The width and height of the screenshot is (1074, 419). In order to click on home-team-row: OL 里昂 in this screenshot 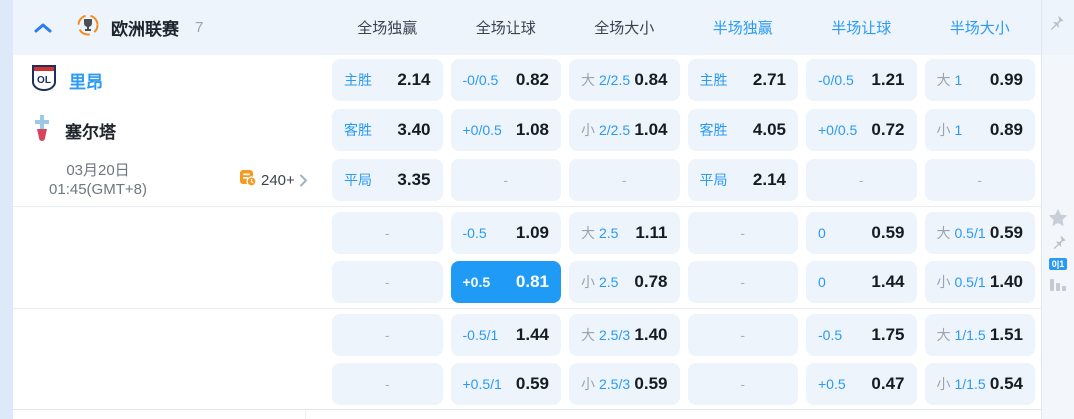, I will do `click(171, 80)`.